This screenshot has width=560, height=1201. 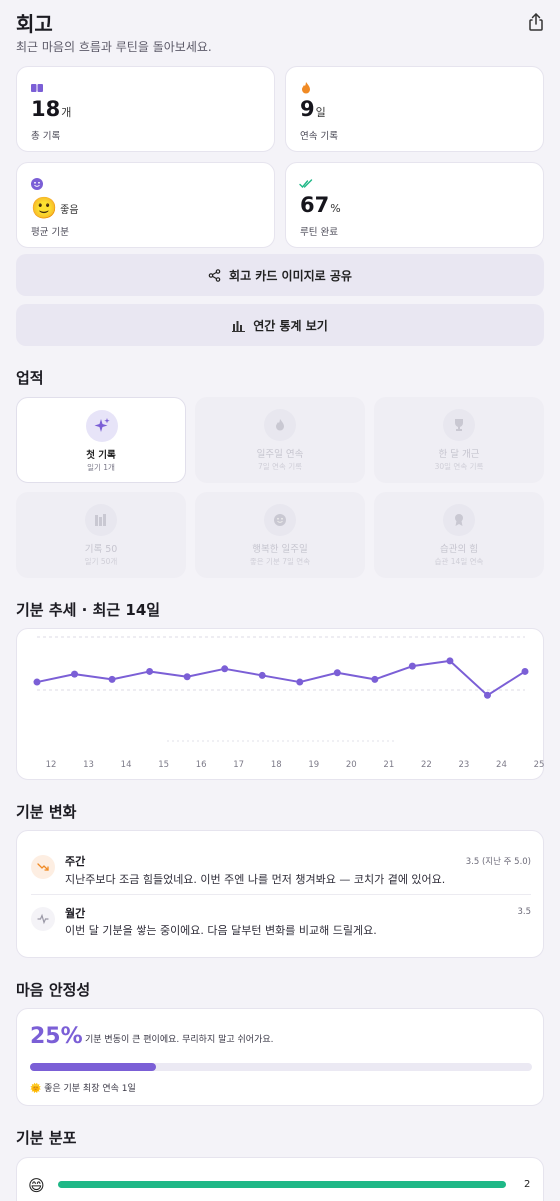 I want to click on x-tick-label: 25, so click(x=539, y=765).